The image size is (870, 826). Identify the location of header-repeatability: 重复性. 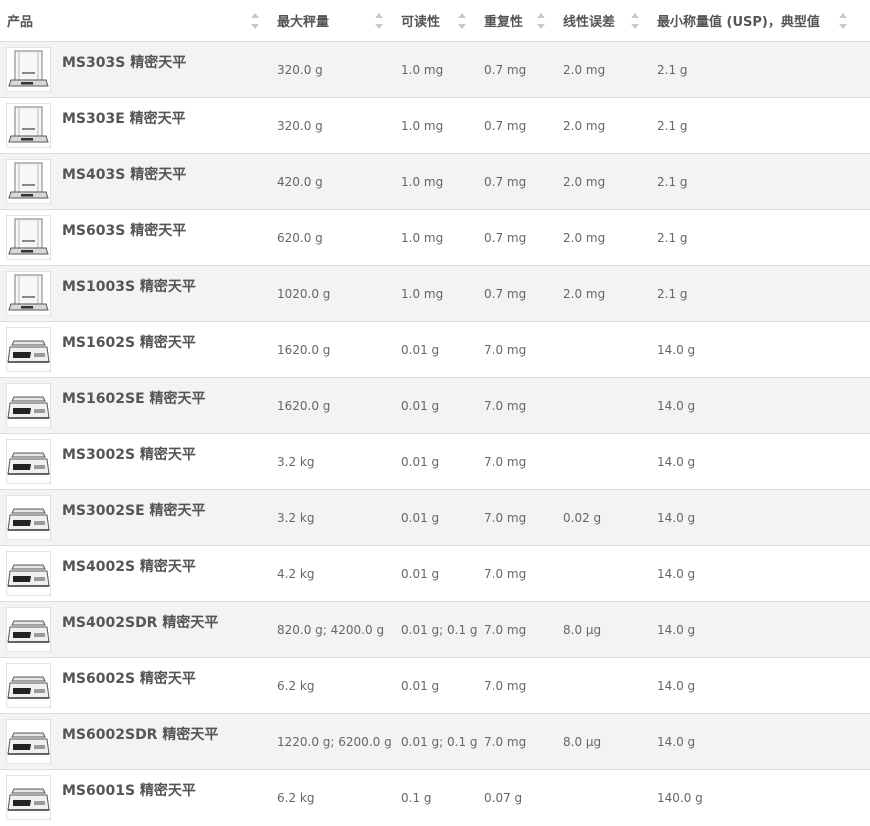
(516, 21).